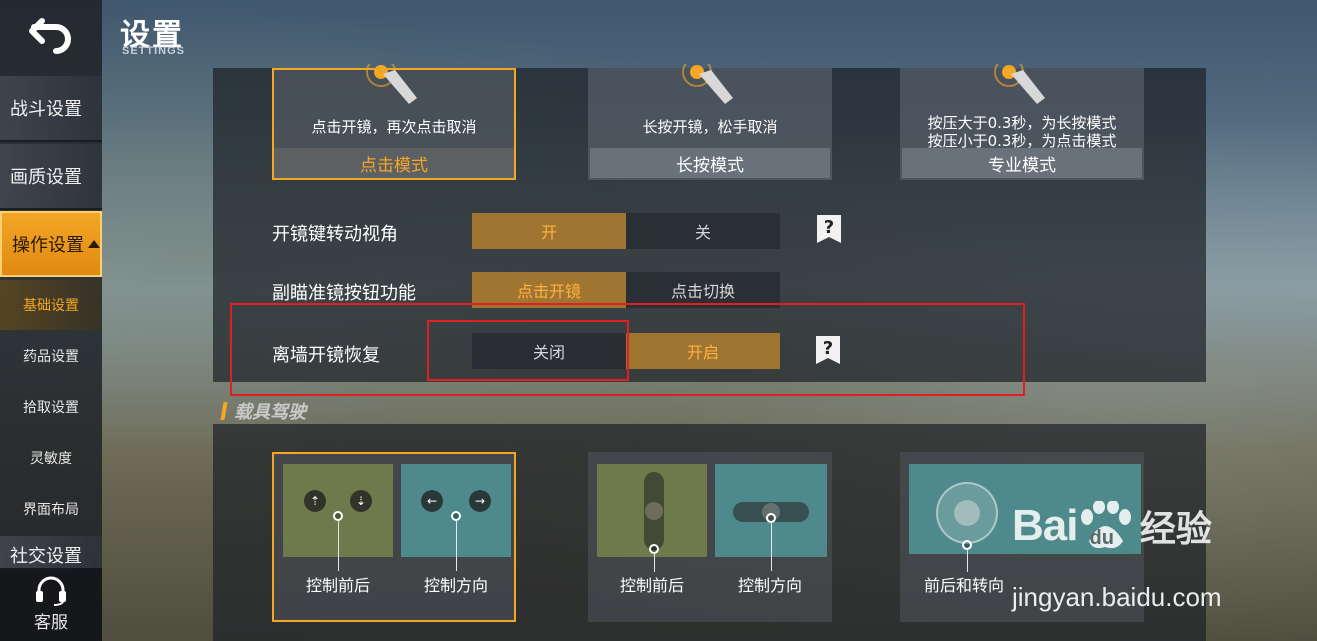 The image size is (1317, 641). What do you see at coordinates (963, 585) in the screenshot?
I see `control-label: 前后和转向` at bounding box center [963, 585].